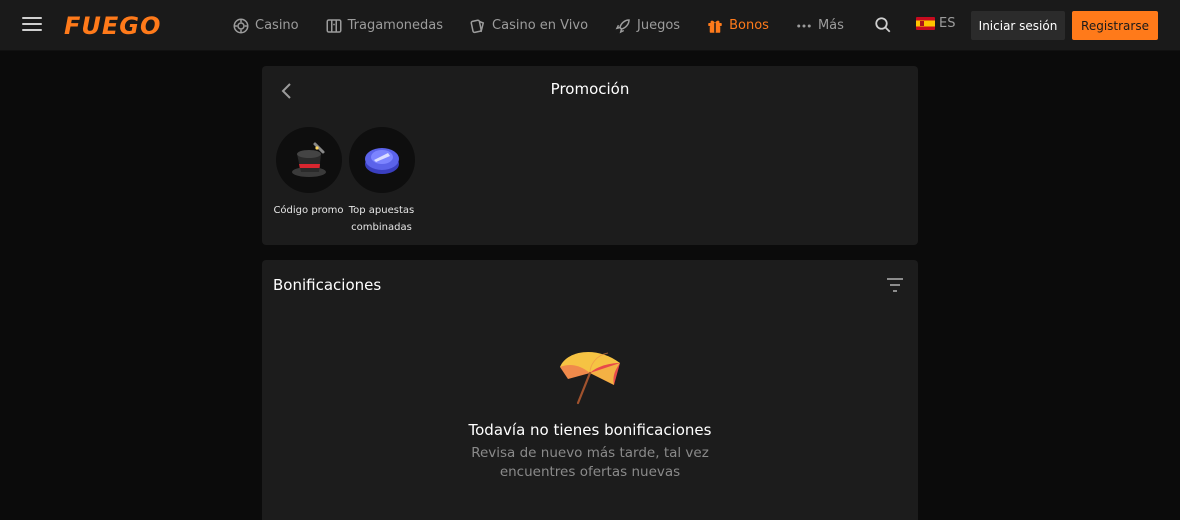 The height and width of the screenshot is (520, 1180). I want to click on nav-item-mas: Más, so click(819, 26).